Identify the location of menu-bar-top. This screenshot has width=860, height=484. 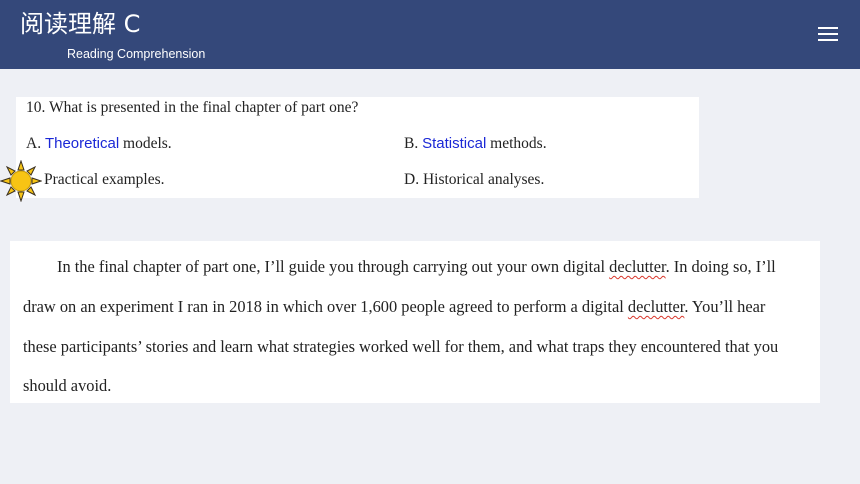
(828, 28).